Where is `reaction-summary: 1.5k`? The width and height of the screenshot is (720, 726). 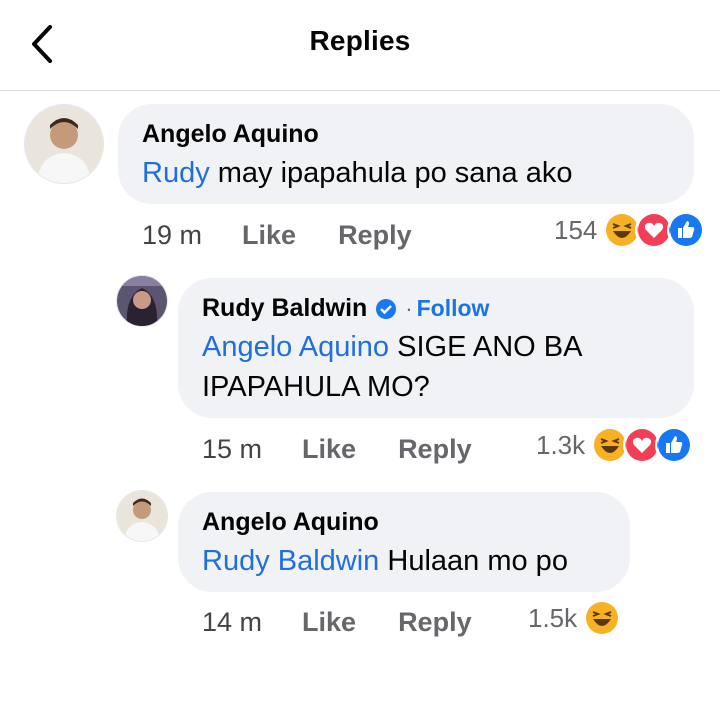 reaction-summary: 1.5k is located at coordinates (575, 618).